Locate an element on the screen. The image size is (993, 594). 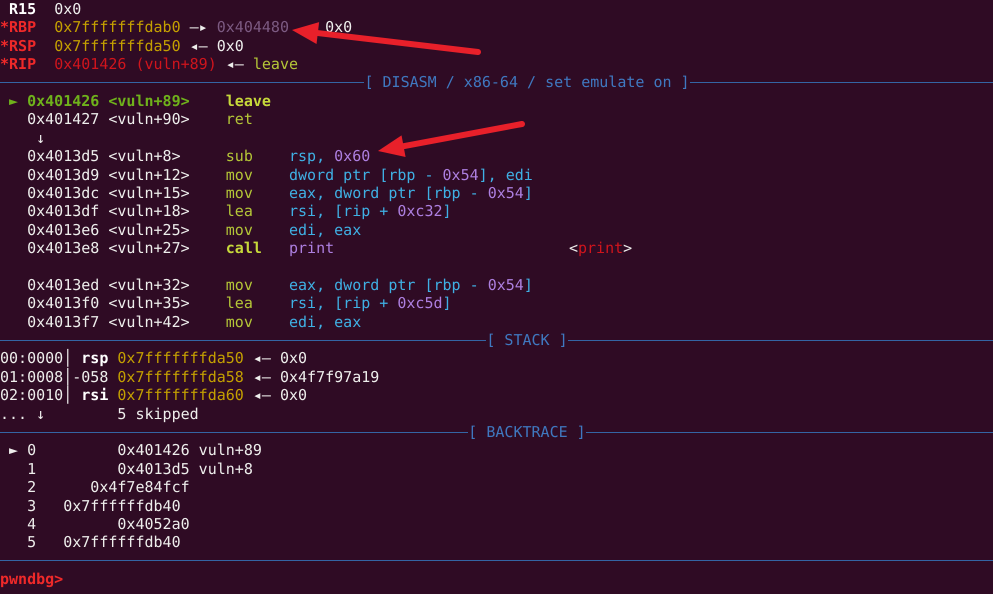
terminal-line: pwndbg> is located at coordinates (32, 579).